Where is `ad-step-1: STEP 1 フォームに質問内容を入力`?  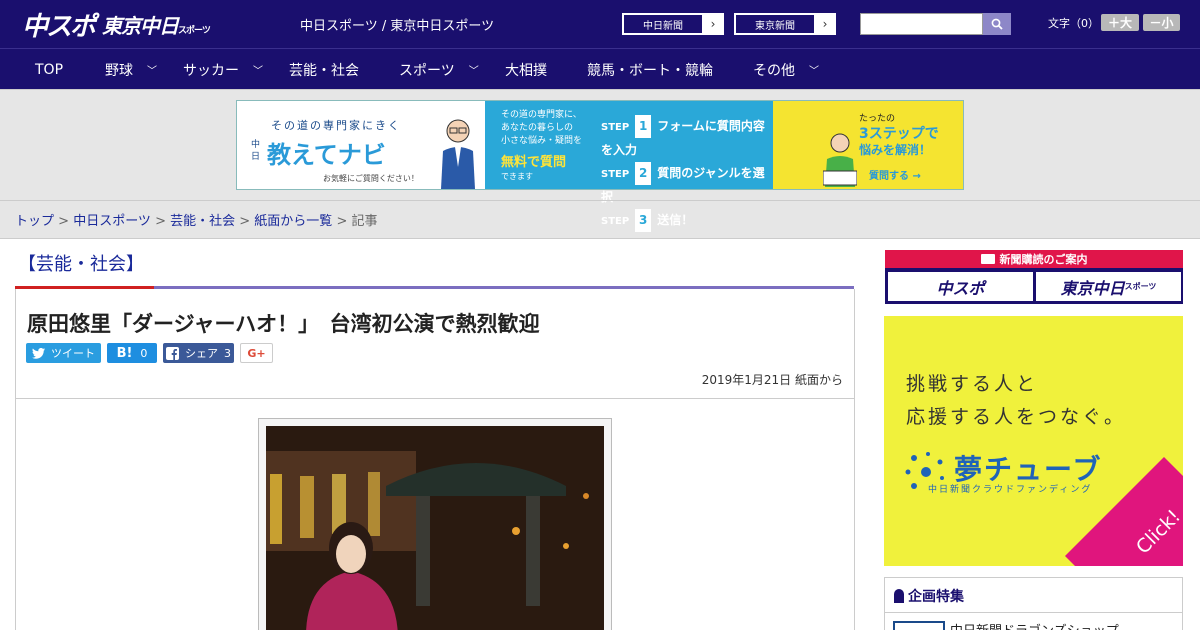 ad-step-1: STEP 1 フォームに質問内容を入力 is located at coordinates (687, 138).